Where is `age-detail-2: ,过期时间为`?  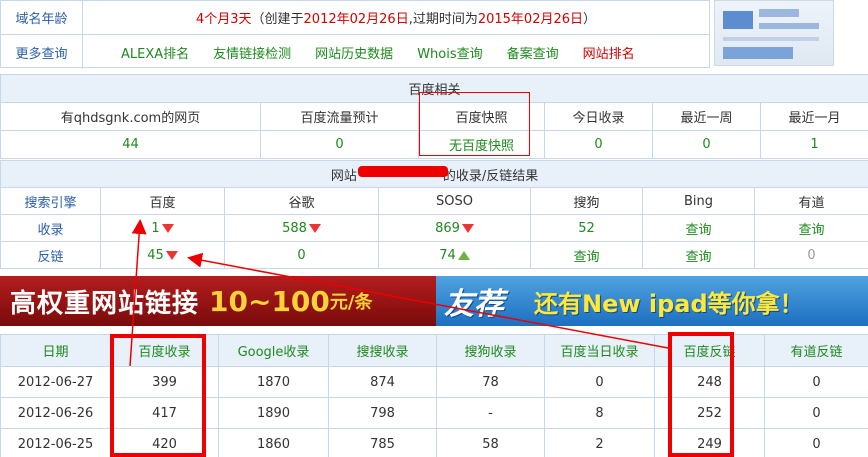 age-detail-2: ,过期时间为 is located at coordinates (443, 19).